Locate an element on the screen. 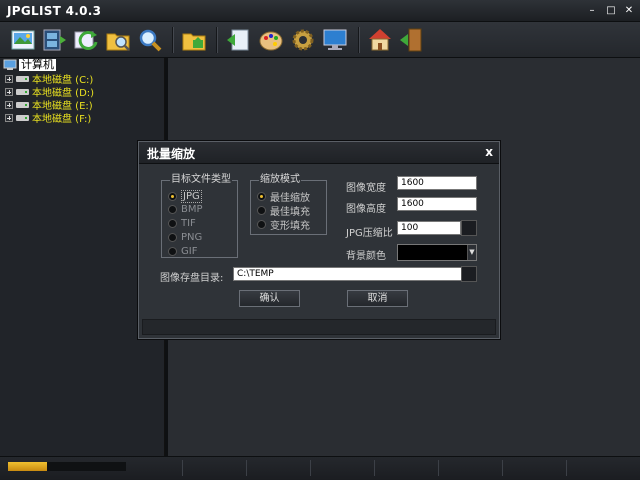 The width and height of the screenshot is (640, 480). browse-folder-icon is located at coordinates (118, 40).